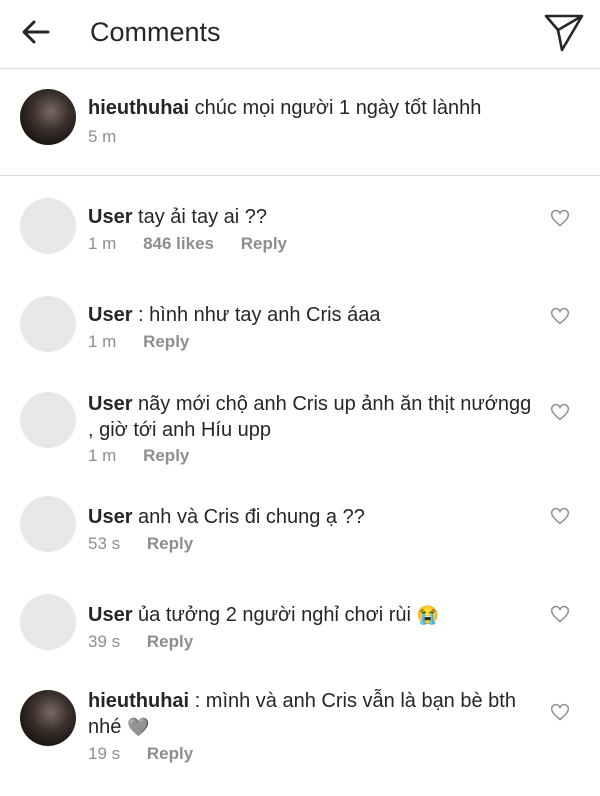 Image resolution: width=600 pixels, height=796 pixels. Describe the element at coordinates (203, 217) in the screenshot. I see `comment-body: tay ải tay ai ??` at that location.